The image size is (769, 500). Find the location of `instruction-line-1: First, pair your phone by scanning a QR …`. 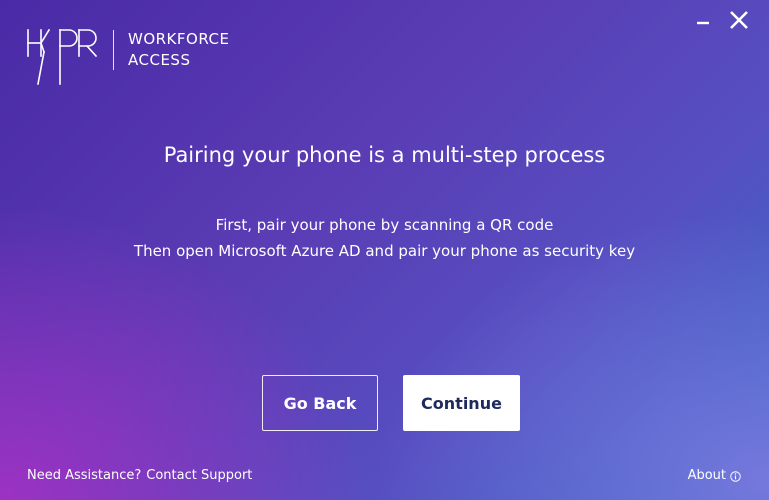

instruction-line-1: First, pair your phone by scanning a QR … is located at coordinates (384, 225).